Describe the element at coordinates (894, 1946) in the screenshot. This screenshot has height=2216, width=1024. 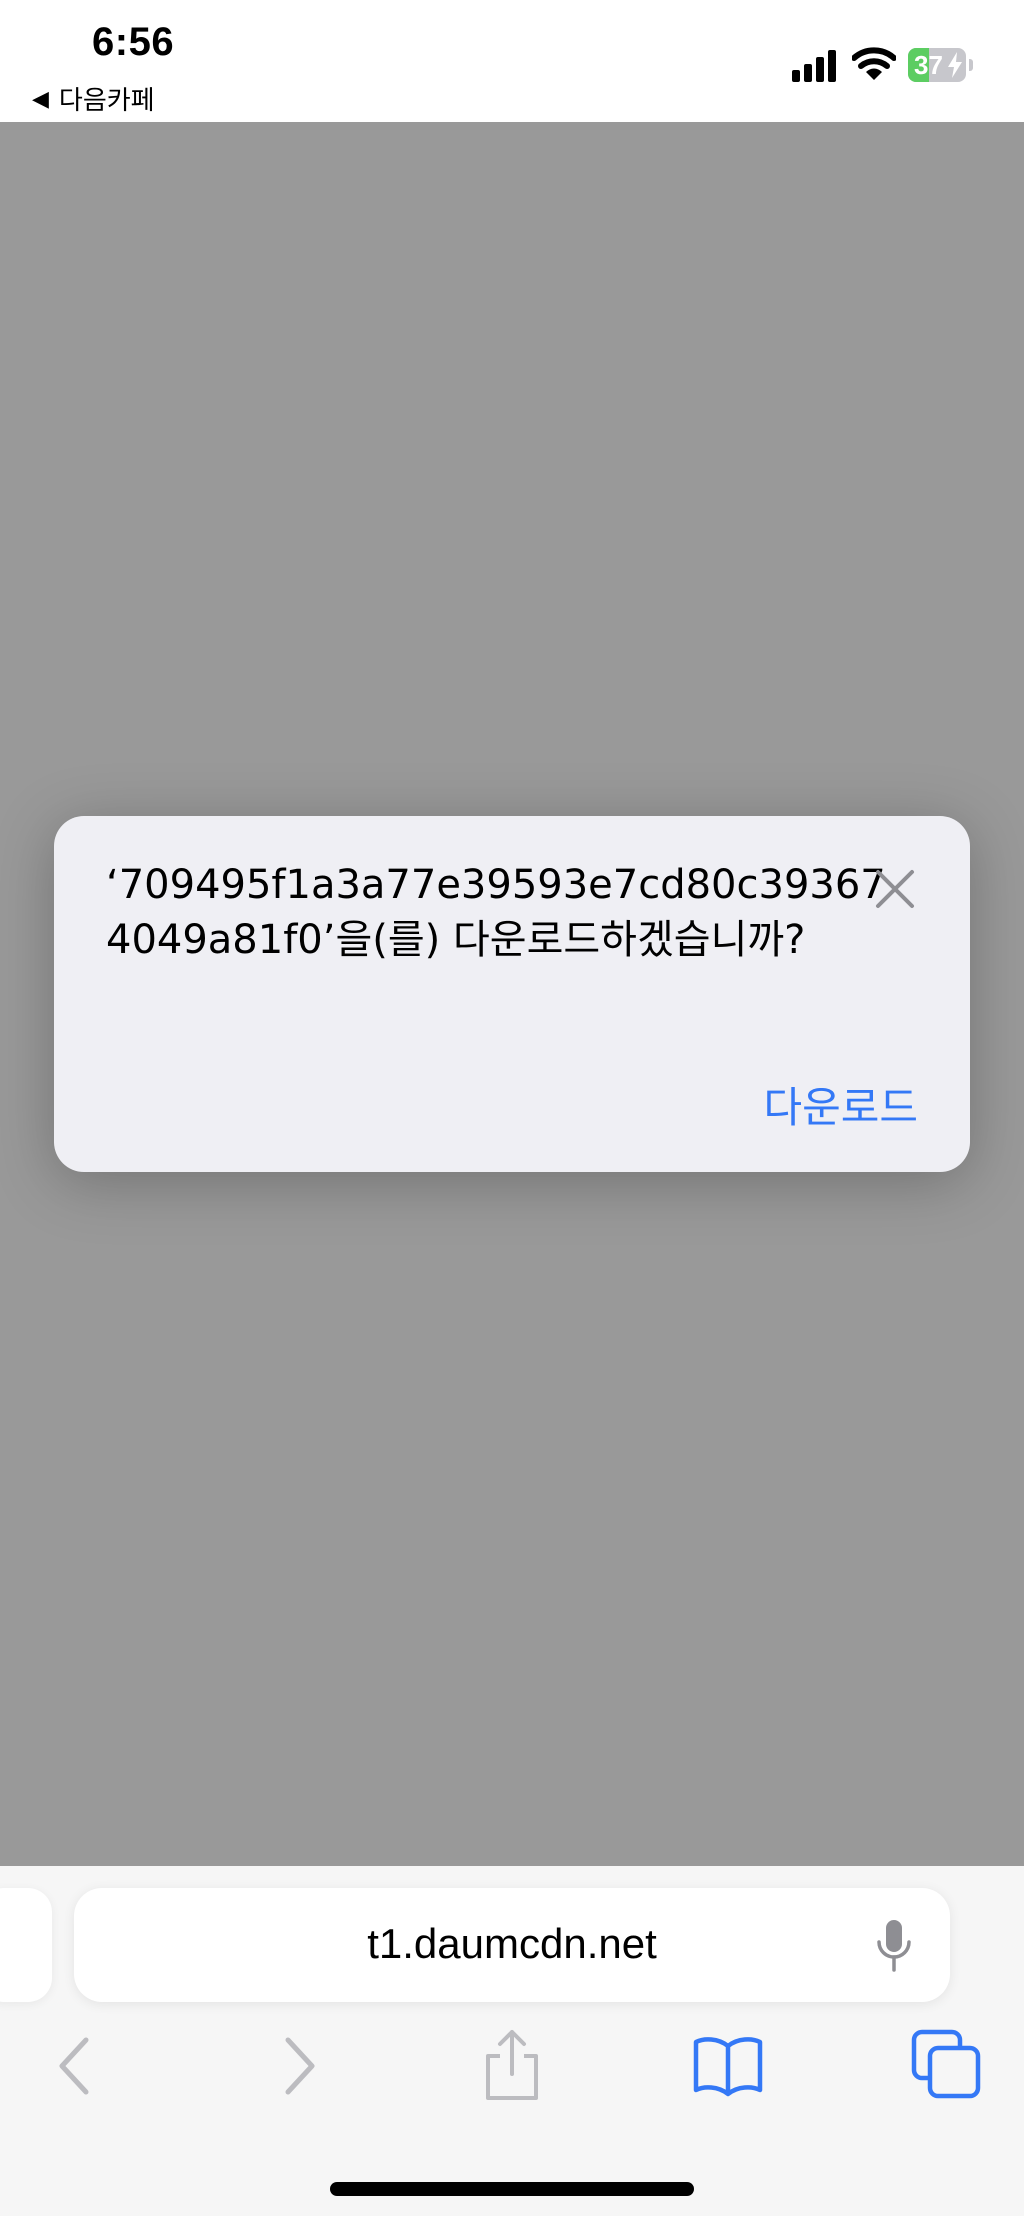
I see `microphone-icon` at that location.